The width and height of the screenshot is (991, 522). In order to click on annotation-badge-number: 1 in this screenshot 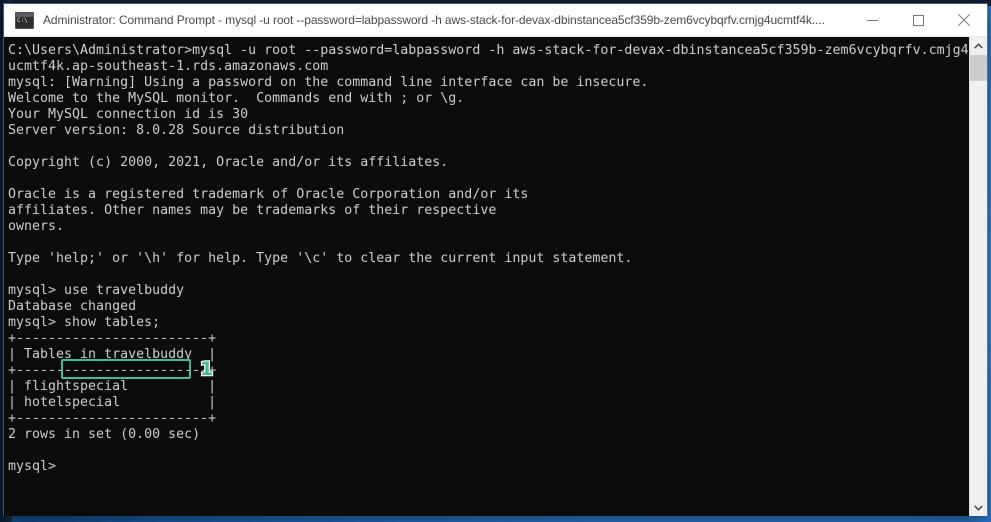, I will do `click(207, 369)`.